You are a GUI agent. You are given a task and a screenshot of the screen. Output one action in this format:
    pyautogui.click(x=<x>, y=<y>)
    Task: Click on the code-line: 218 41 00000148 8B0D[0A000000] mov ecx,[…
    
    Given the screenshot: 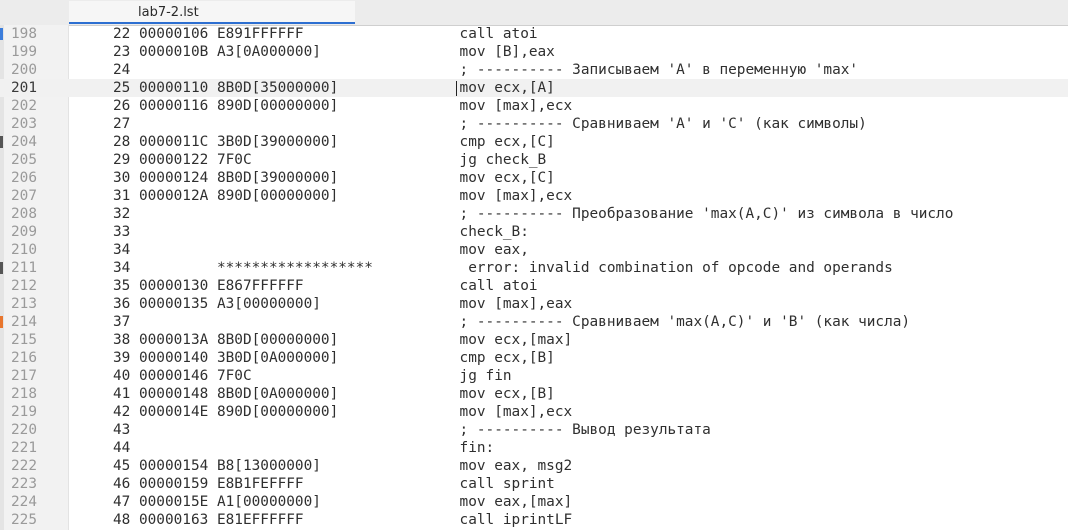 What is the action you would take?
    pyautogui.click(x=534, y=394)
    